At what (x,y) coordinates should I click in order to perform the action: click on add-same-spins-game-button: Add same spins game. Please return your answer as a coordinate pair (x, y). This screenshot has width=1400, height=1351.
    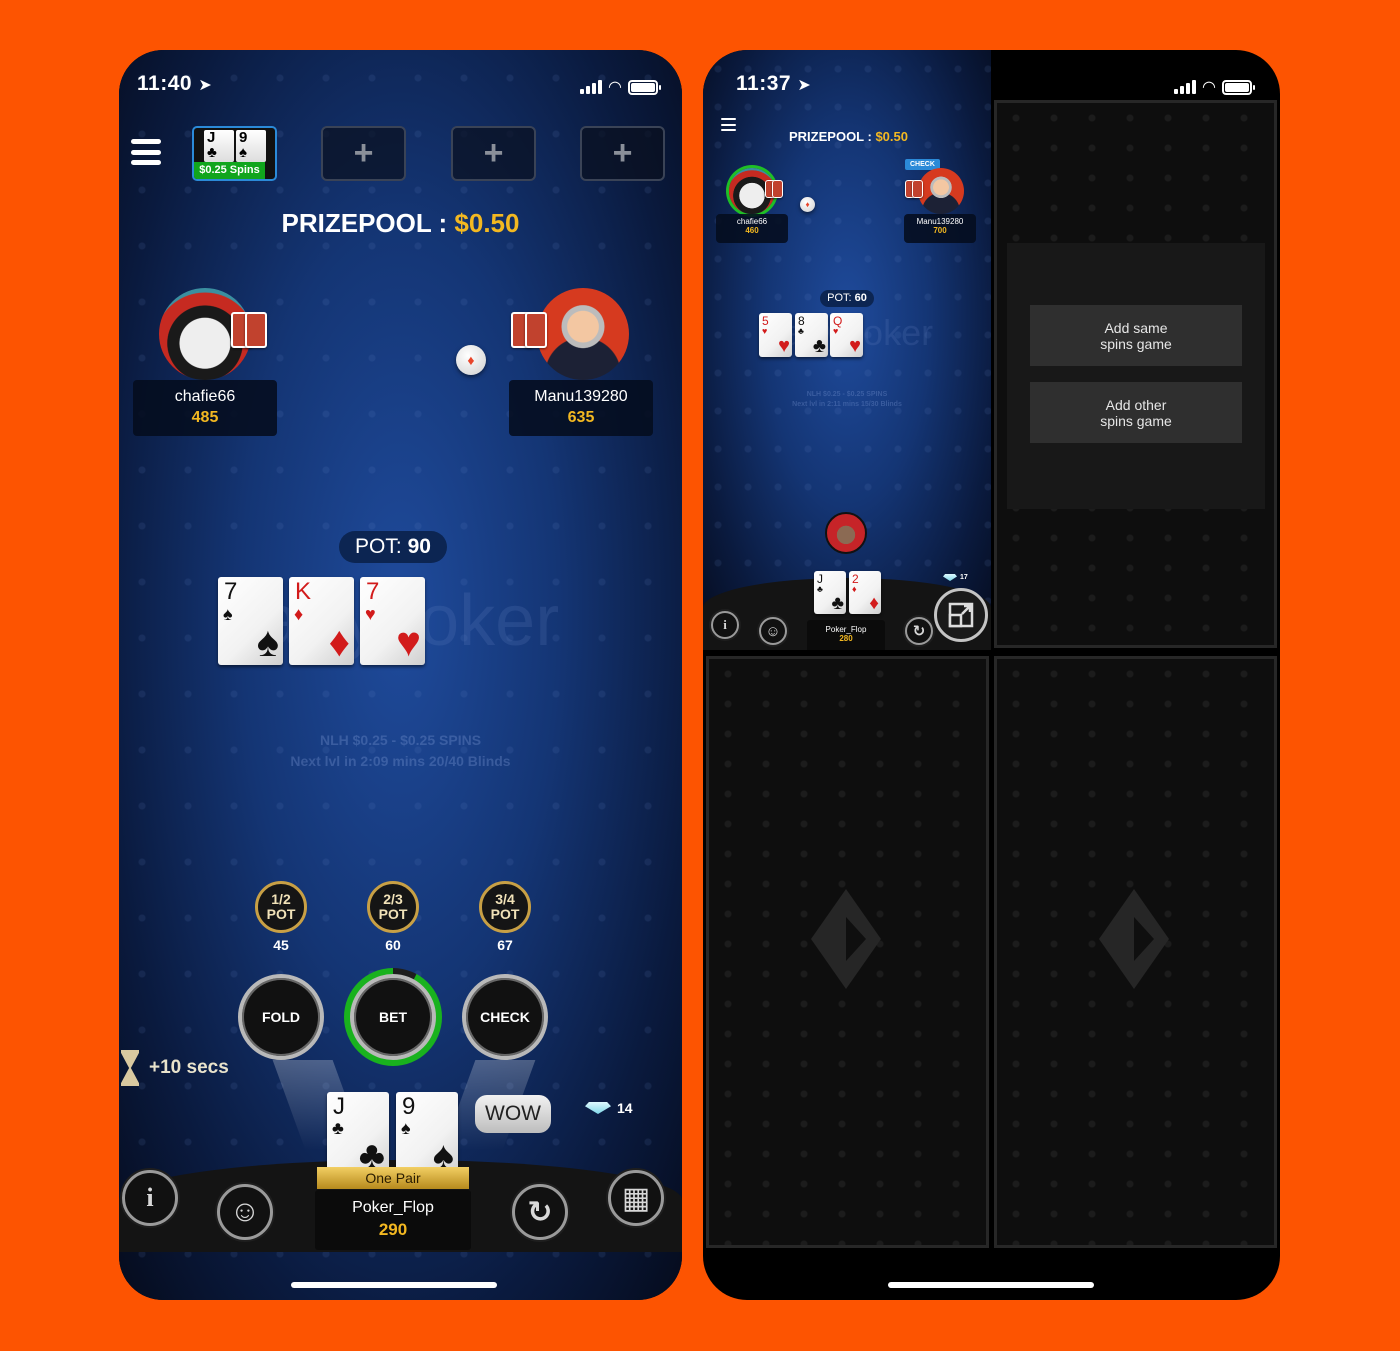
    Looking at the image, I should click on (1136, 335).